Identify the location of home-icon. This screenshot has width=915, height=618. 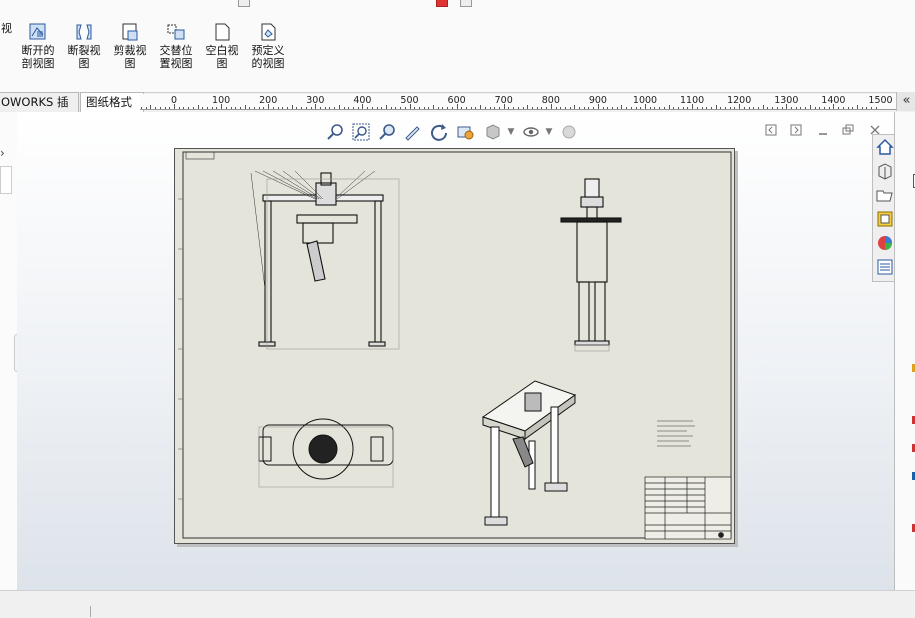
(885, 147).